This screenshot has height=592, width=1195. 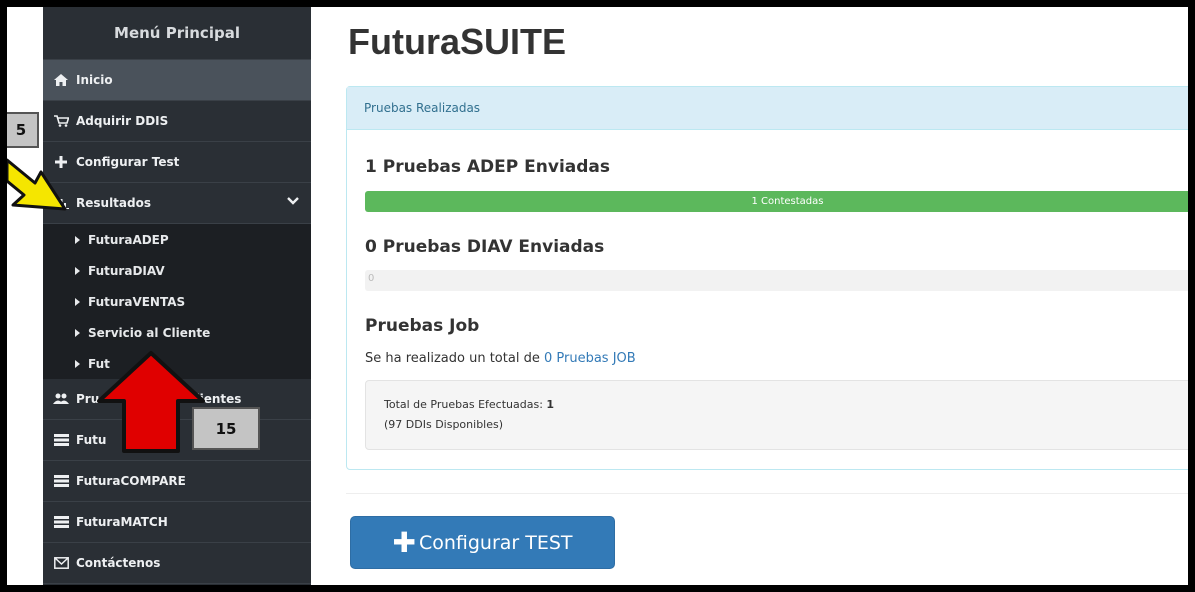 I want to click on annotation-overlay, so click(x=106, y=305).